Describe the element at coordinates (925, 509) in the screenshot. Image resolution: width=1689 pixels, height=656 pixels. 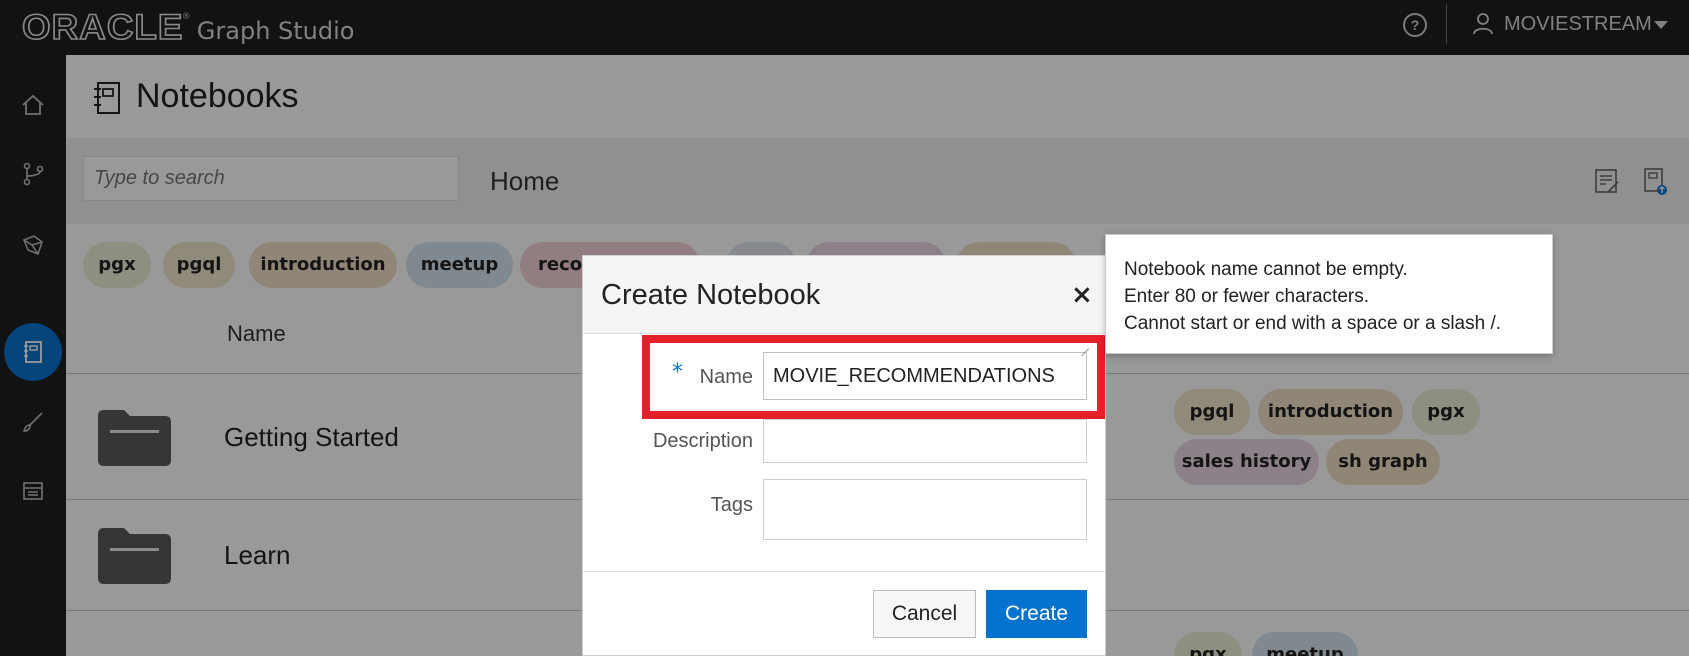
I see `tags-input` at that location.